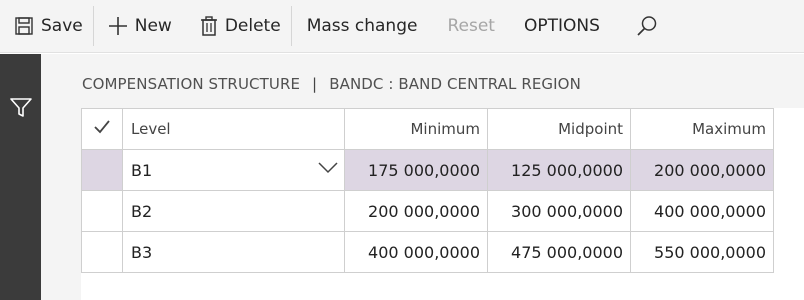  I want to click on grid-header-row: Level Minimum Midpoint Maximum, so click(427, 129).